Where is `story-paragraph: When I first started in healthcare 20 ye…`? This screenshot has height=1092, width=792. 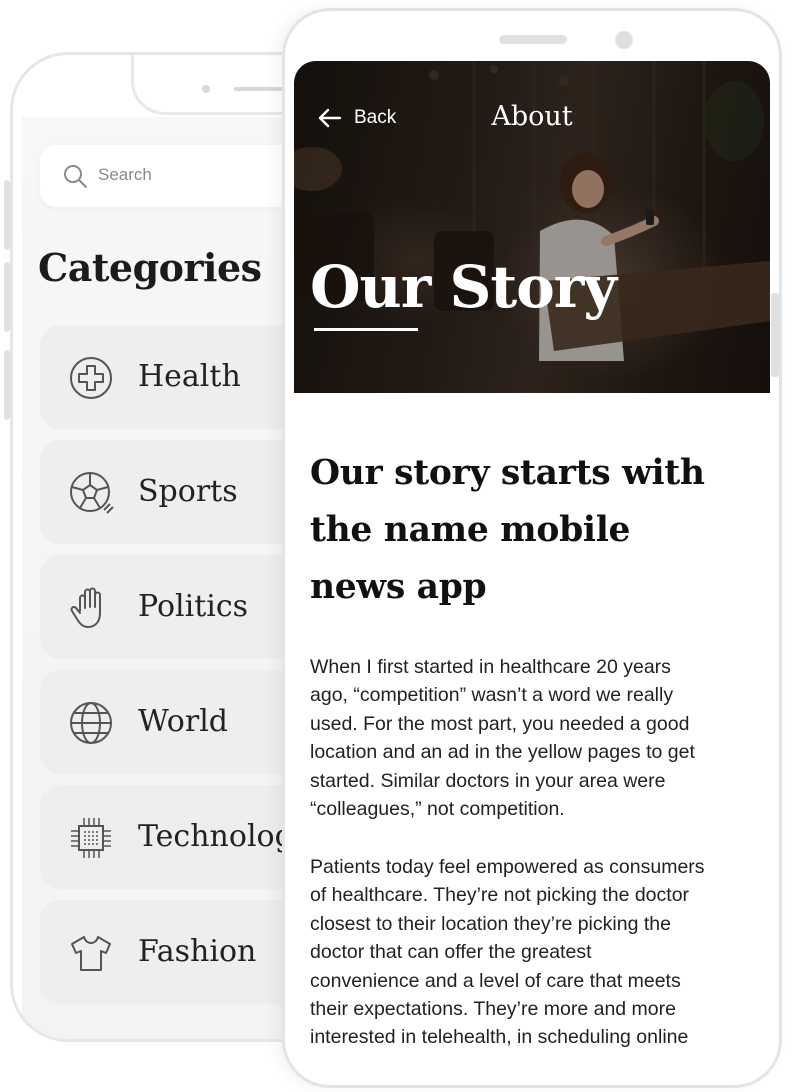
story-paragraph: When I first started in healthcare 20 ye… is located at coordinates (502, 738).